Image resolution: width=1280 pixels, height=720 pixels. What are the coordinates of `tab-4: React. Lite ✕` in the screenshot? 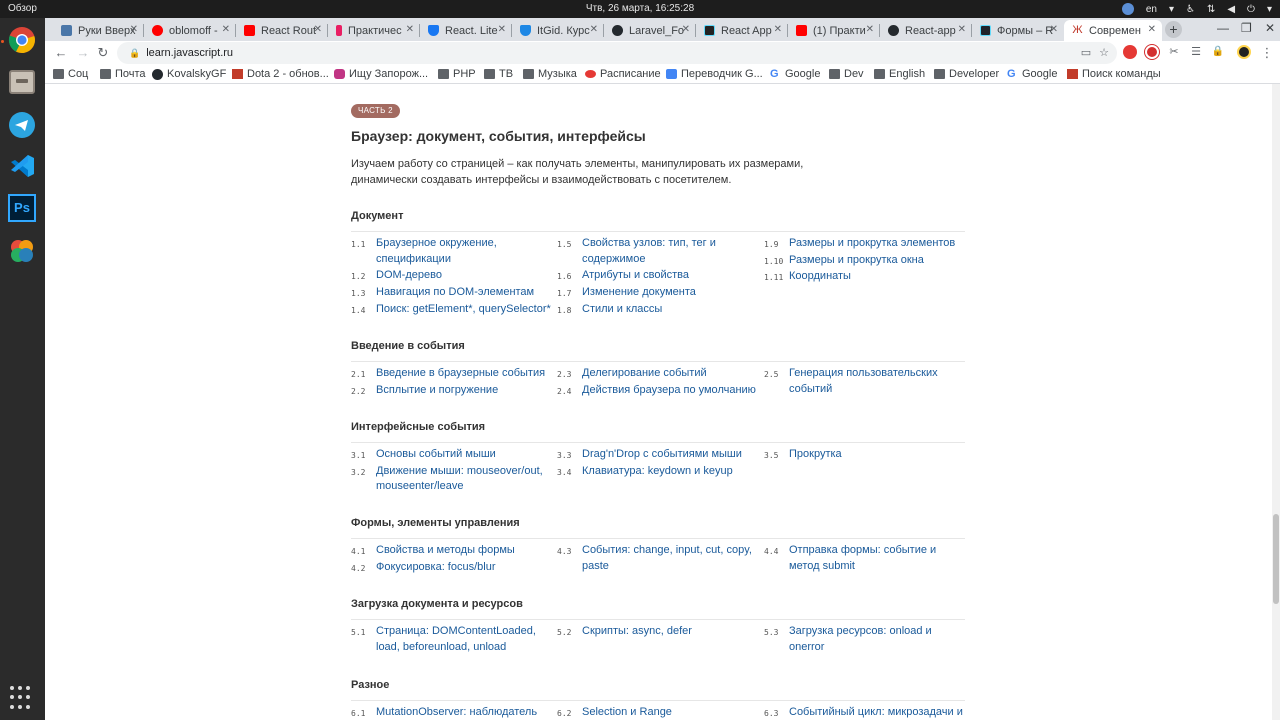 It's located at (466, 30).